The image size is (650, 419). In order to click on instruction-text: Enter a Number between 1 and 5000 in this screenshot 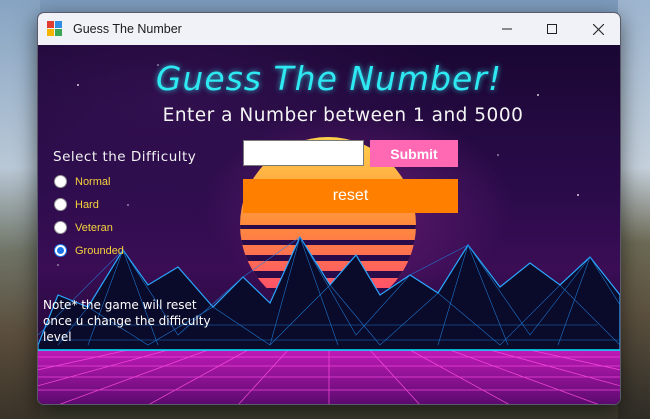, I will do `click(343, 115)`.